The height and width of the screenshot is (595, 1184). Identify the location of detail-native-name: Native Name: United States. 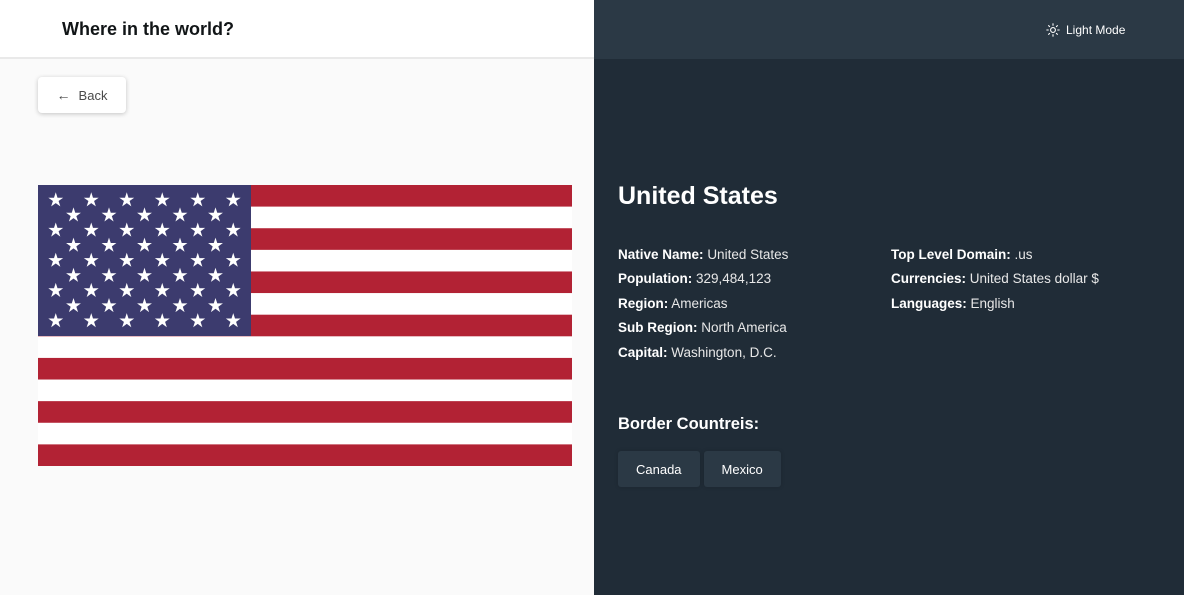
(703, 254).